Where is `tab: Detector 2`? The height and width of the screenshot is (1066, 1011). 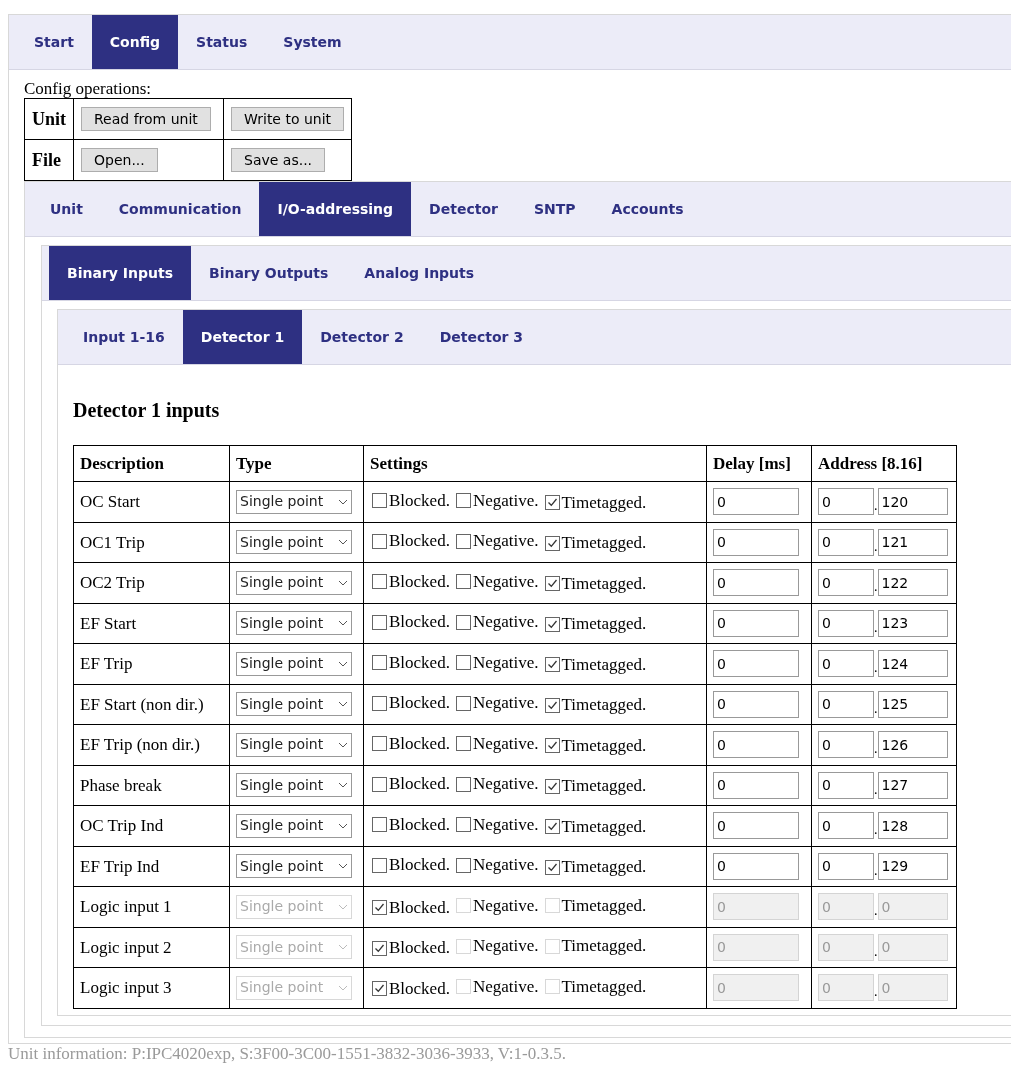 tab: Detector 2 is located at coordinates (362, 337).